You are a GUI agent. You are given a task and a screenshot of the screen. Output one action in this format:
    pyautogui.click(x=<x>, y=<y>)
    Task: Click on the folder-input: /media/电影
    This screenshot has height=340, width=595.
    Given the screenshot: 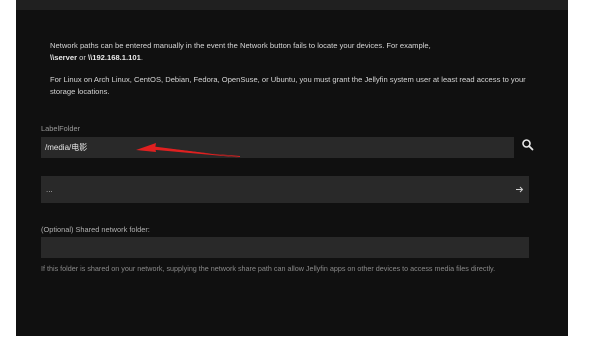 What is the action you would take?
    pyautogui.click(x=277, y=147)
    